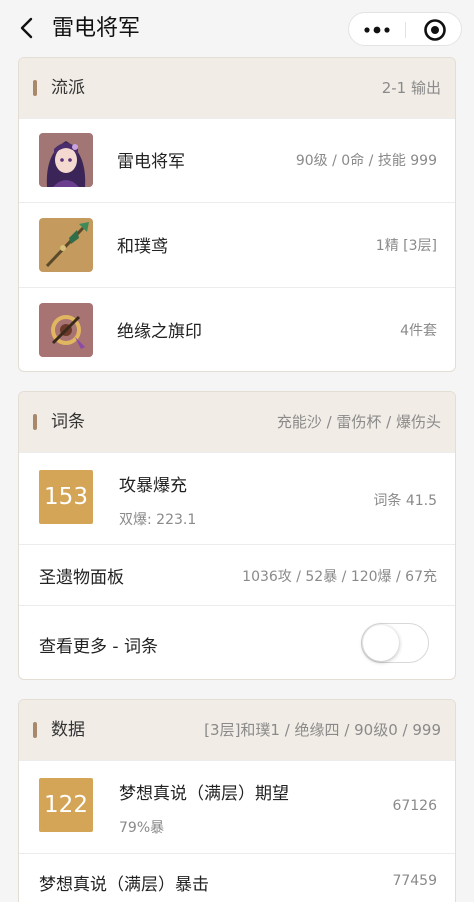  What do you see at coordinates (435, 30) in the screenshot?
I see `close-program-icon` at bounding box center [435, 30].